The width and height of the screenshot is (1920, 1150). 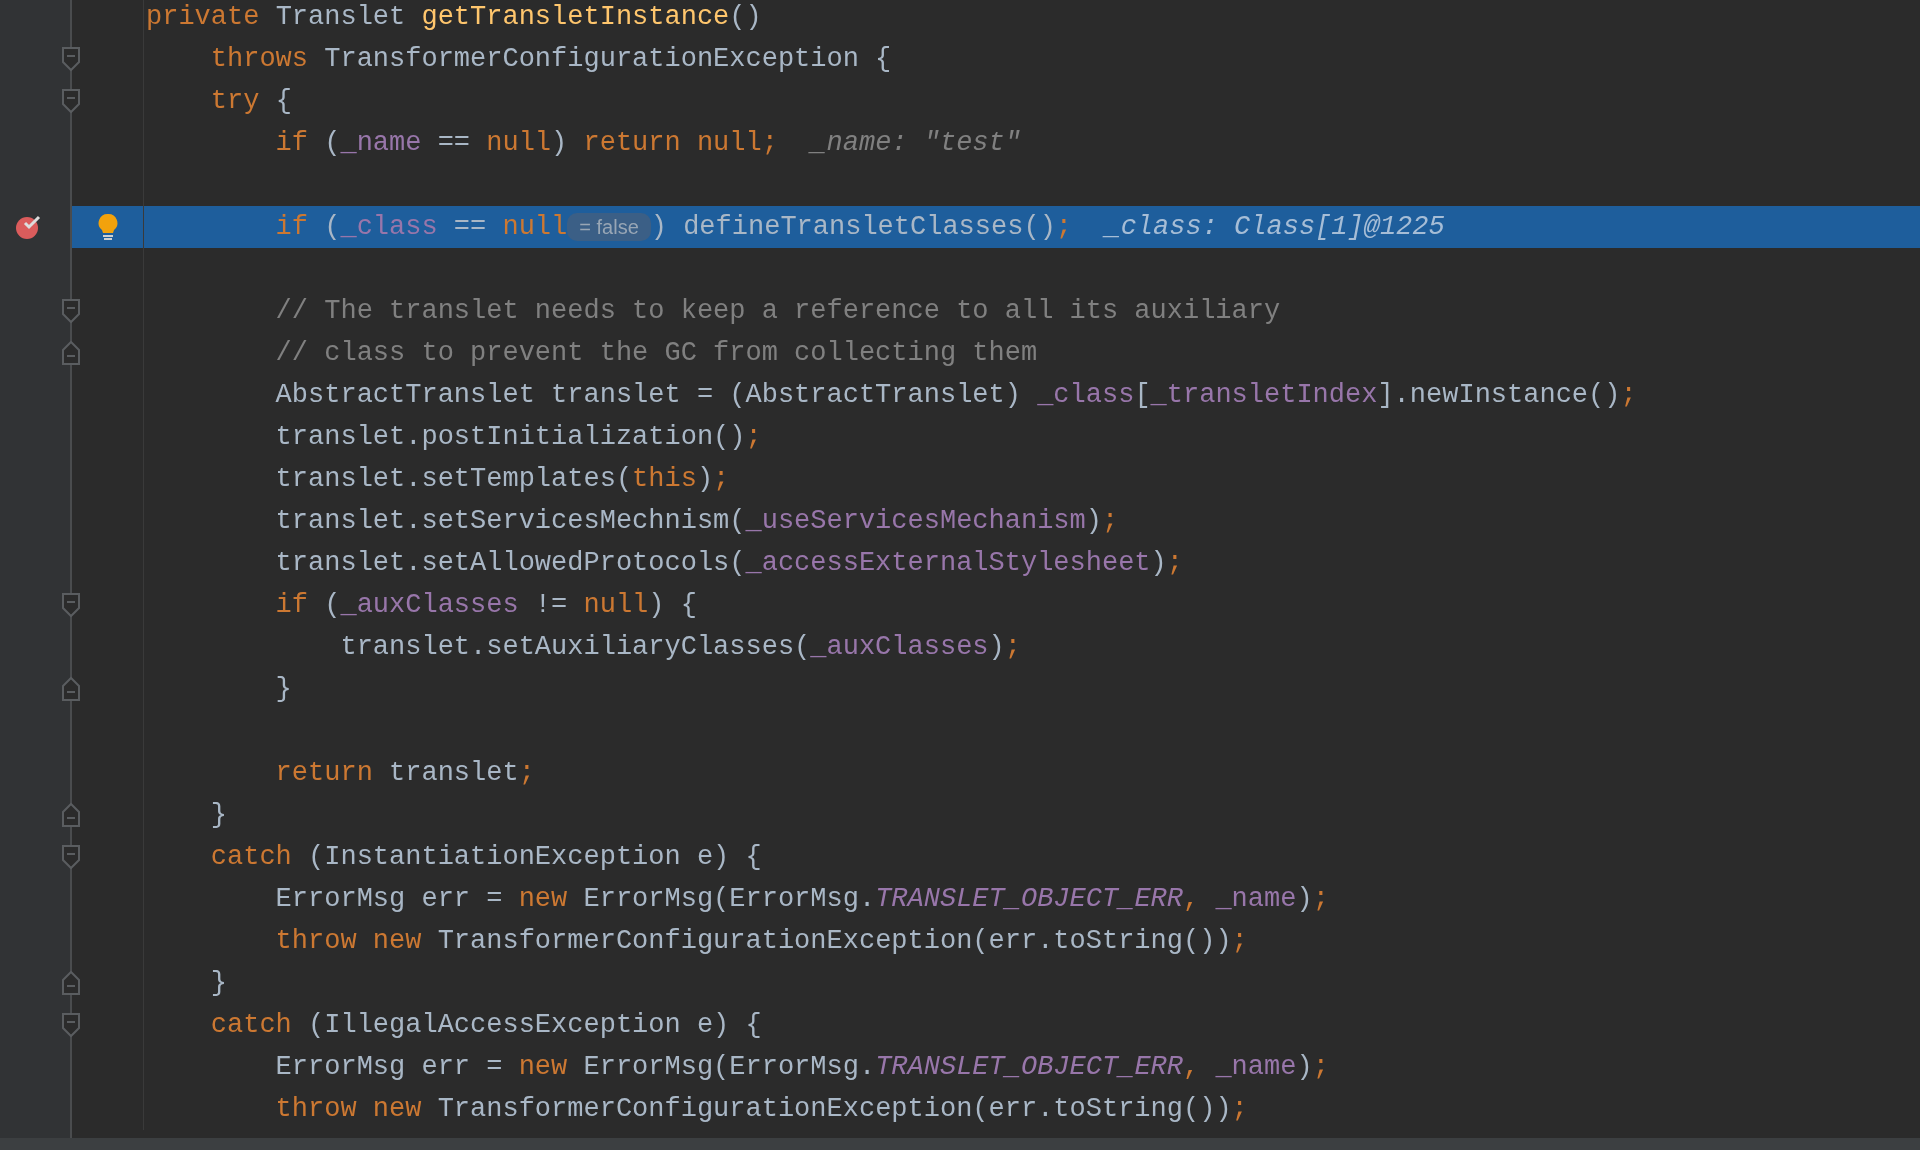 I want to click on code-token: AbstractTranslet translet = (AbstractTranslet), so click(x=648, y=395).